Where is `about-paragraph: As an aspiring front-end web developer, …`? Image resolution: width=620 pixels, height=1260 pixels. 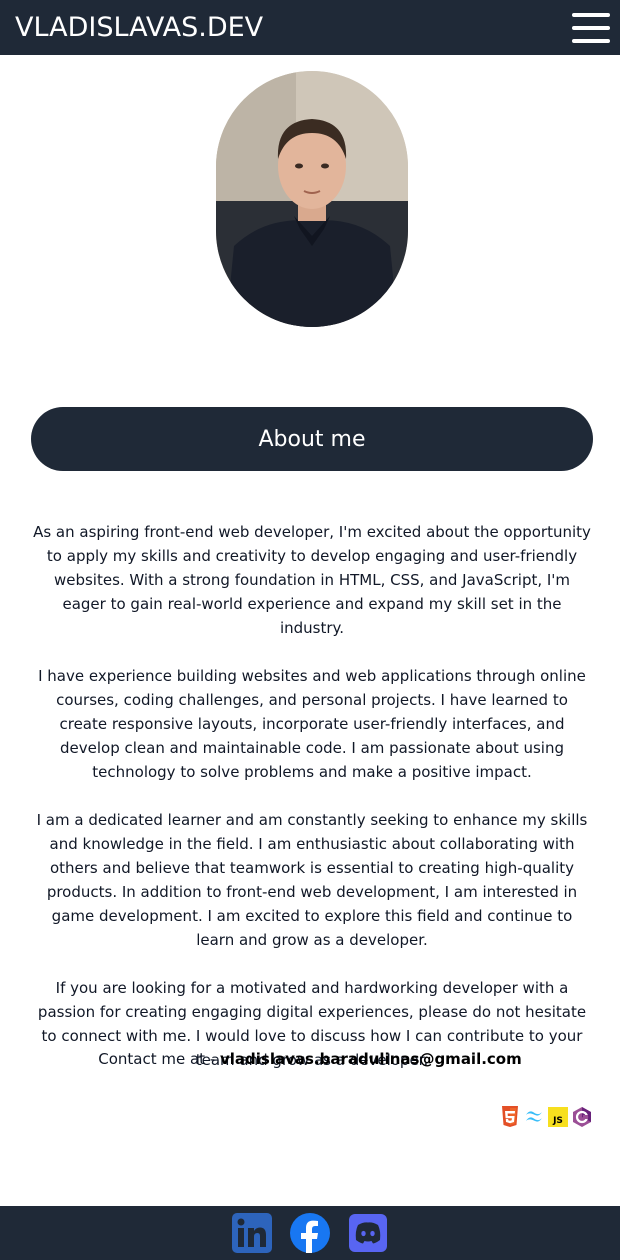 about-paragraph: As an aspiring front-end web developer, … is located at coordinates (312, 580).